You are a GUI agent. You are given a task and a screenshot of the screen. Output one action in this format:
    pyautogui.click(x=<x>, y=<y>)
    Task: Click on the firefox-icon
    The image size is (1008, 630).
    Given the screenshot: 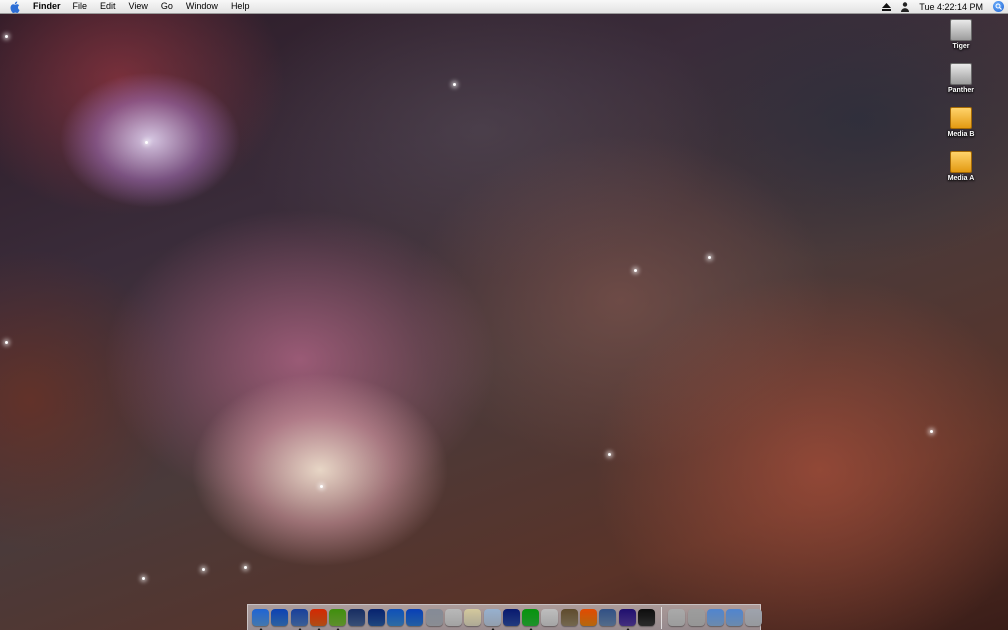 What is the action you would take?
    pyautogui.click(x=318, y=619)
    